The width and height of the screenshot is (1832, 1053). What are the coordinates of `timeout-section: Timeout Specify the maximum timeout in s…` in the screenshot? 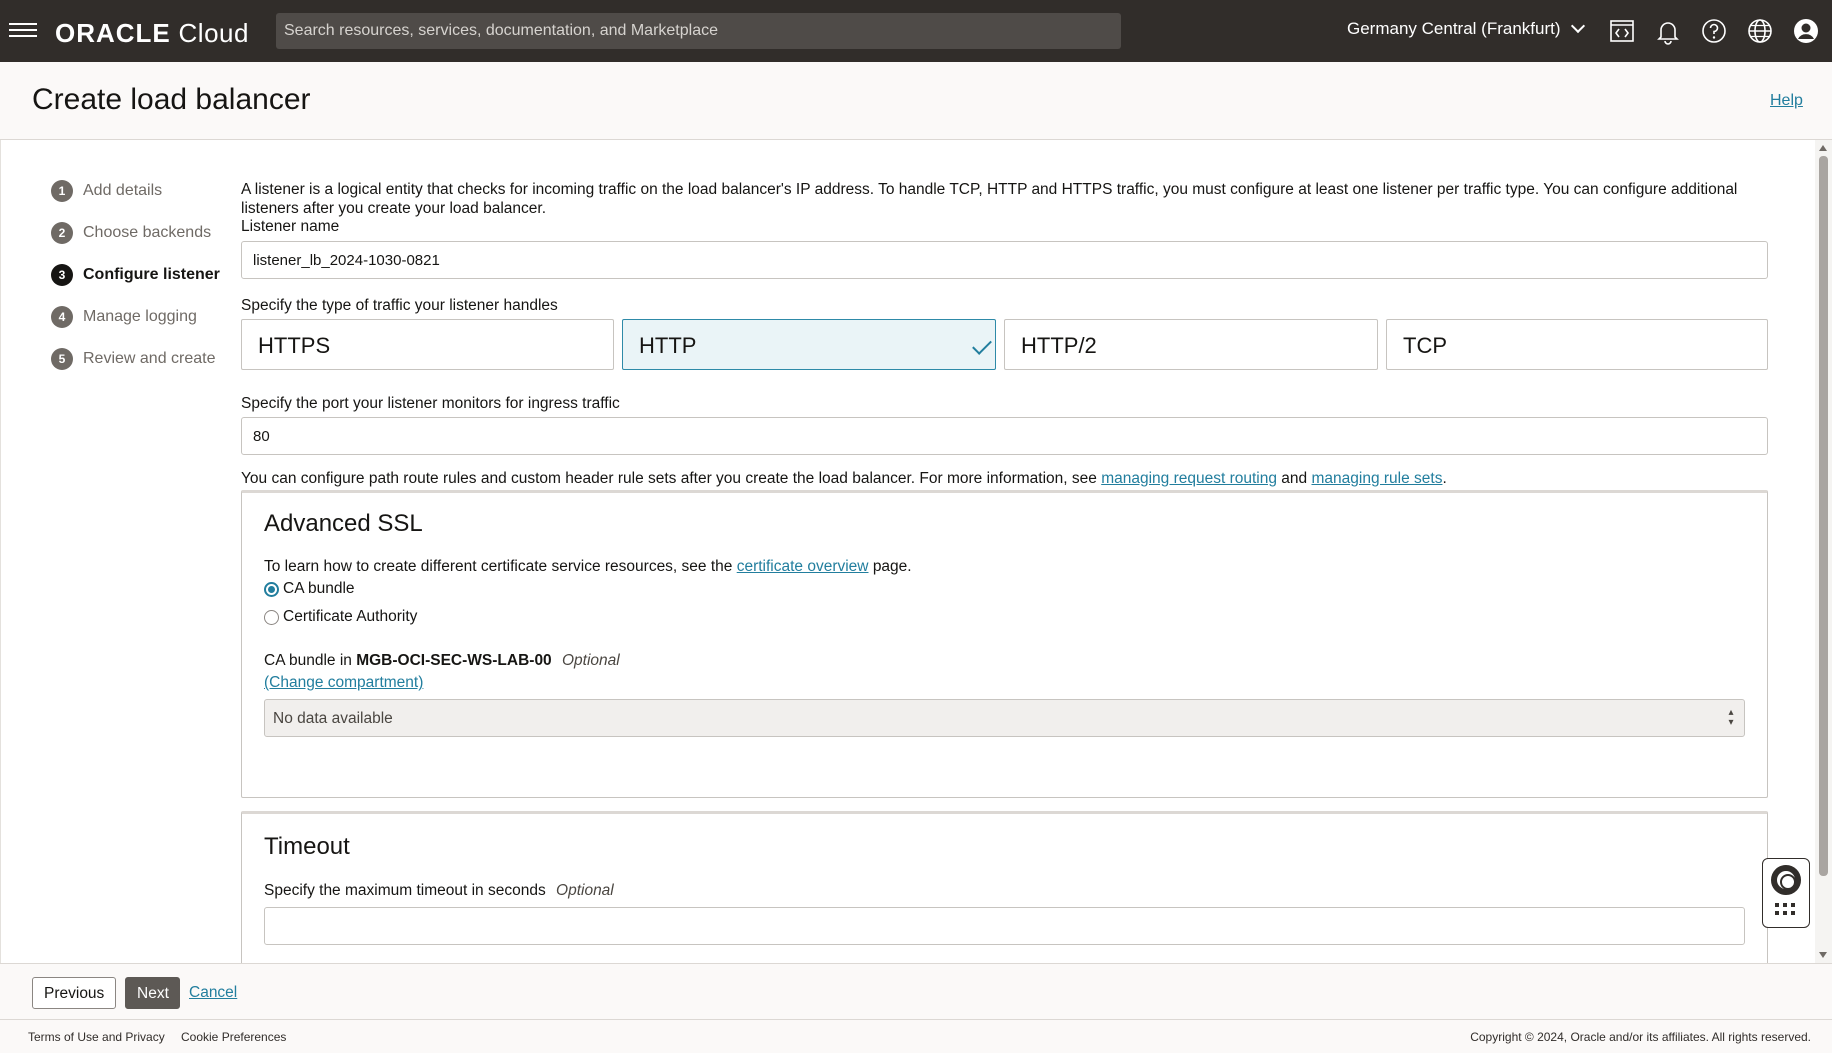 It's located at (1004, 887).